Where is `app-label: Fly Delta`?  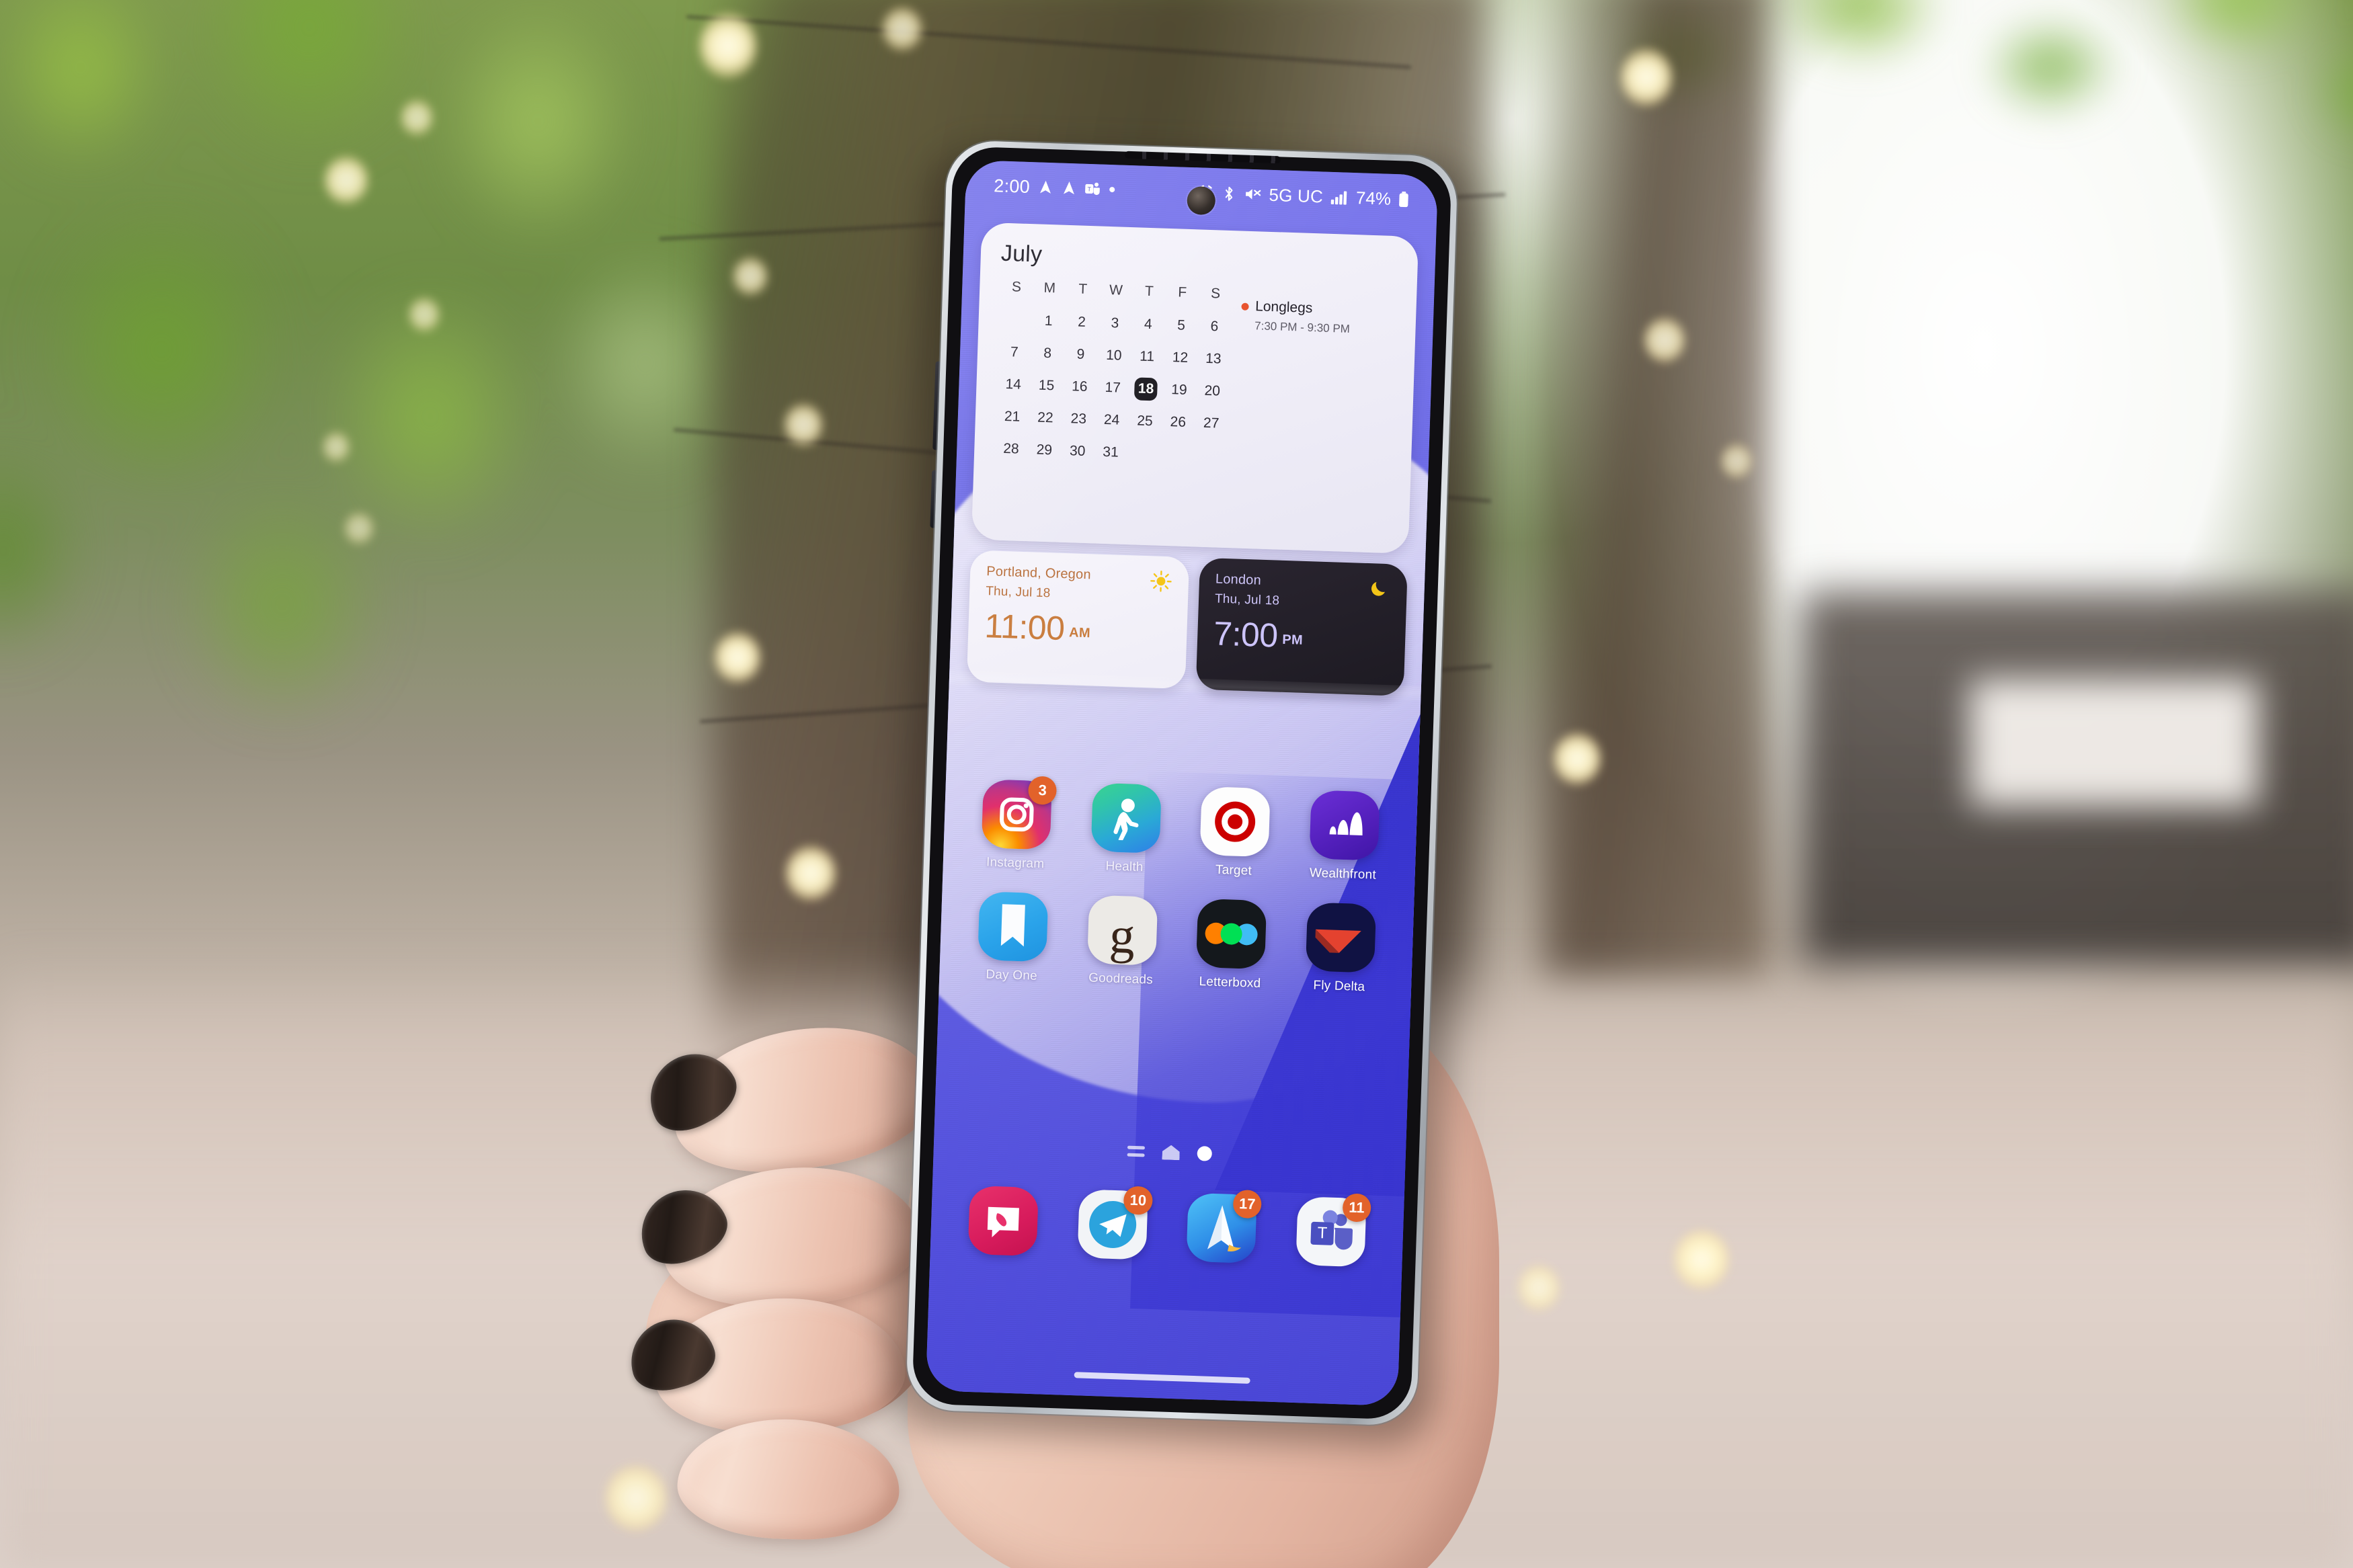 app-label: Fly Delta is located at coordinates (1339, 986).